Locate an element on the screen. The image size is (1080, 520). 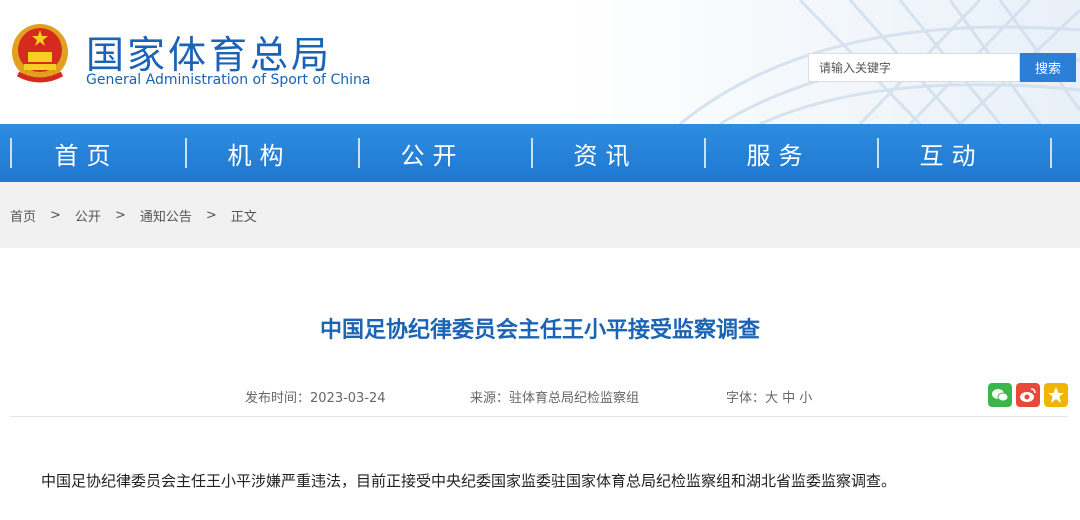
article-source: 来源：驻体育总局纪检监察组 is located at coordinates (555, 398).